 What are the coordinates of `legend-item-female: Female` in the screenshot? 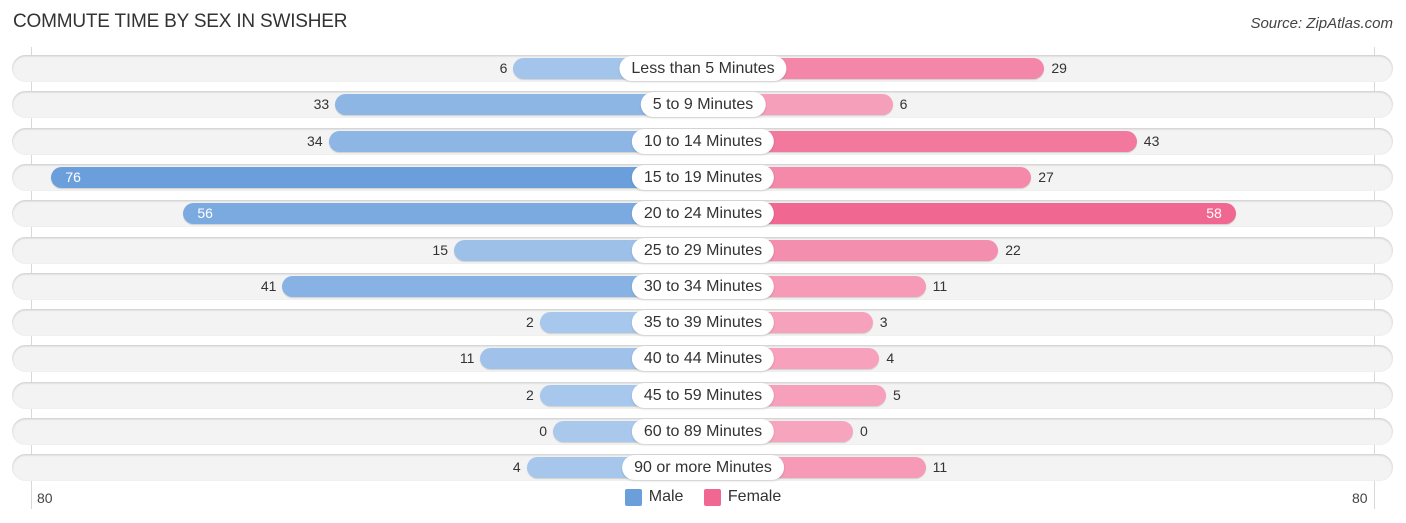 It's located at (742, 497).